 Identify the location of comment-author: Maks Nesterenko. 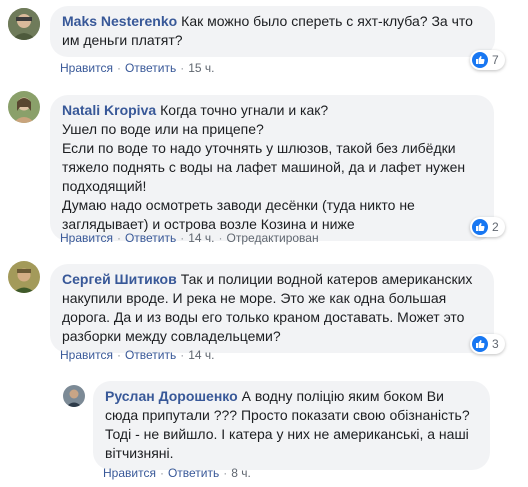
(119, 21).